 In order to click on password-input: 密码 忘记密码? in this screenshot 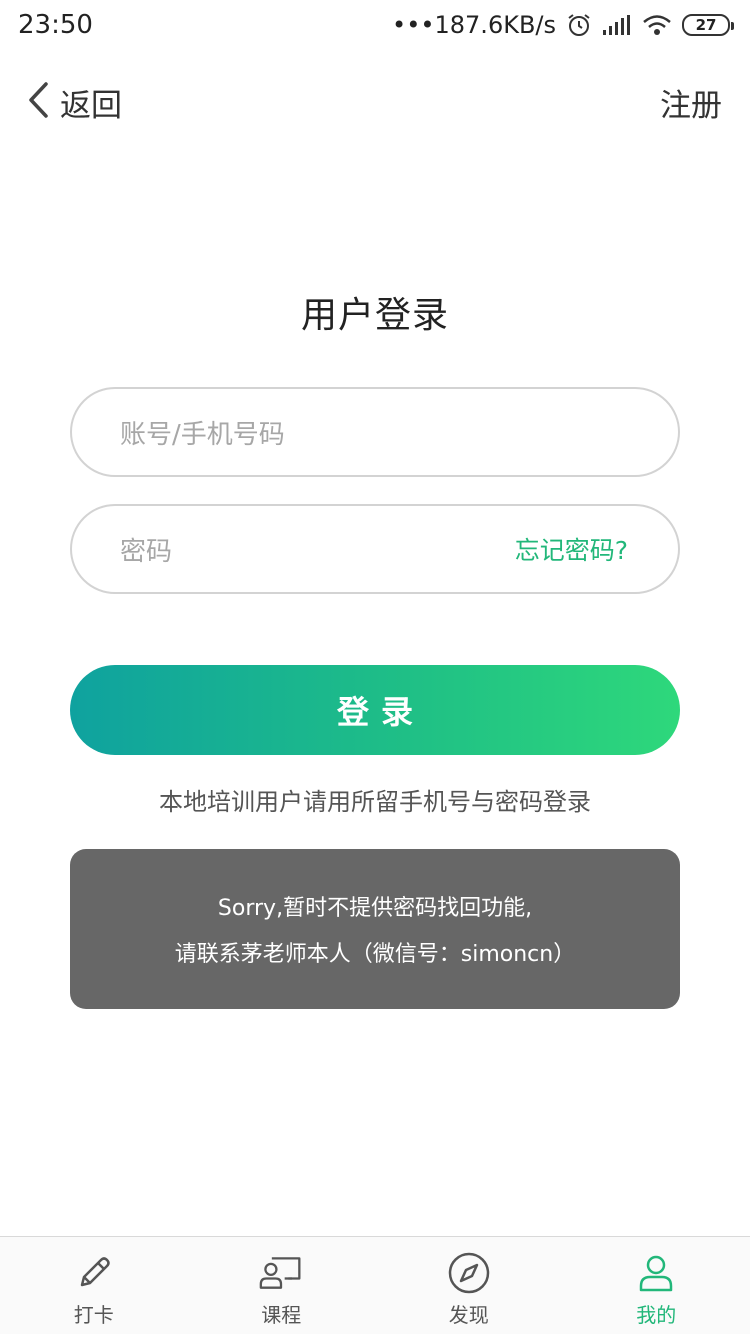, I will do `click(375, 549)`.